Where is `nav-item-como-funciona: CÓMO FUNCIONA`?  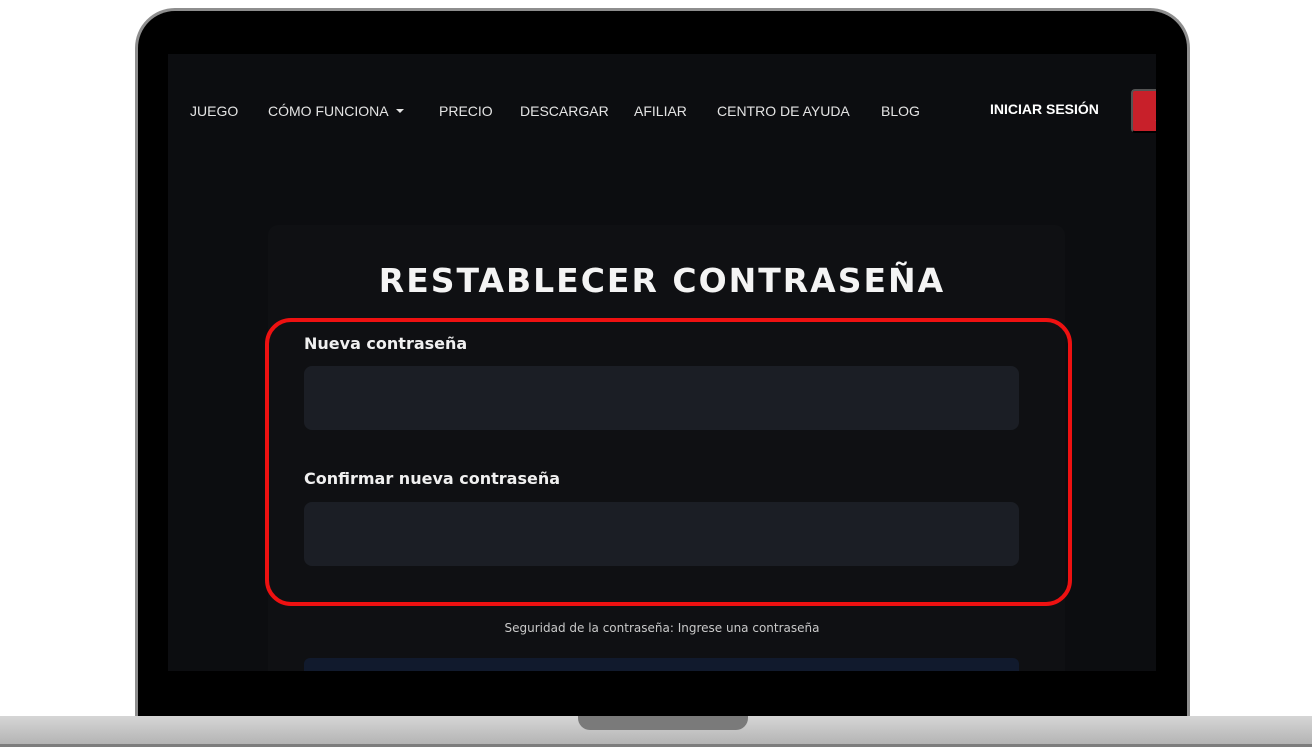
nav-item-como-funciona: CÓMO FUNCIONA is located at coordinates (336, 111).